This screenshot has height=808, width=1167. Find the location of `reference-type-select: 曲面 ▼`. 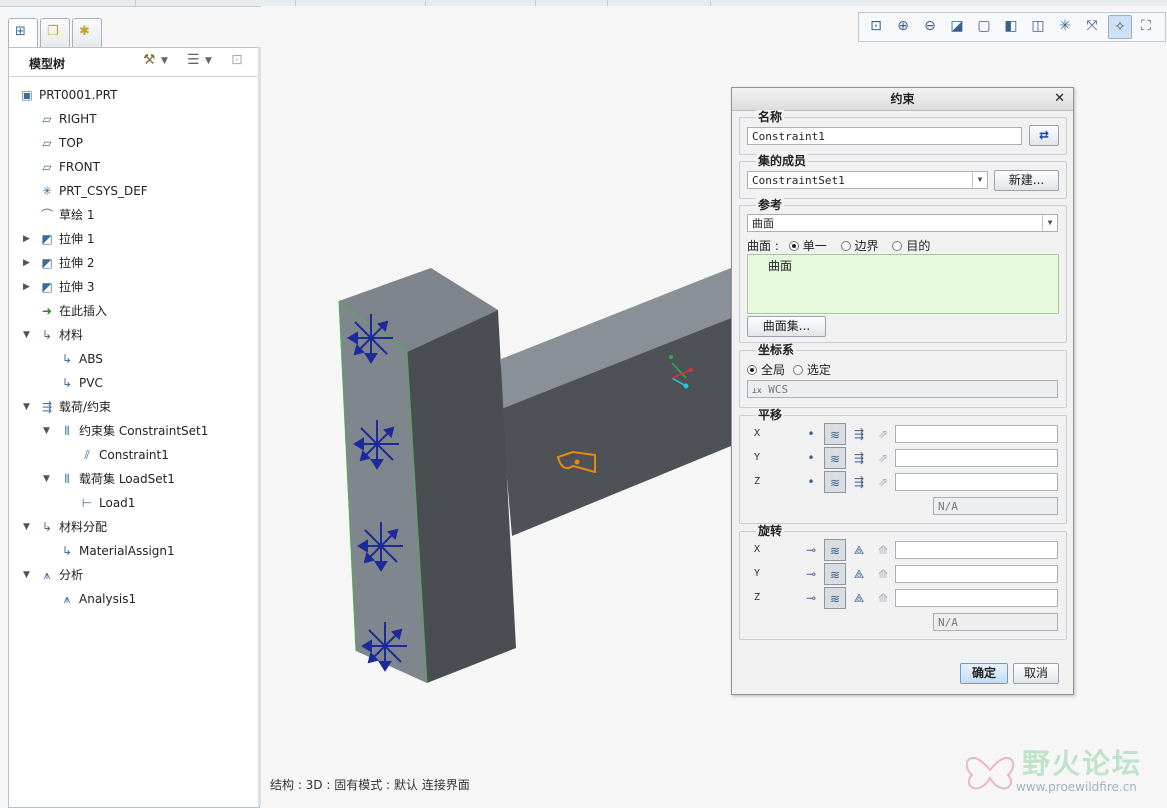

reference-type-select: 曲面 ▼ is located at coordinates (902, 223).